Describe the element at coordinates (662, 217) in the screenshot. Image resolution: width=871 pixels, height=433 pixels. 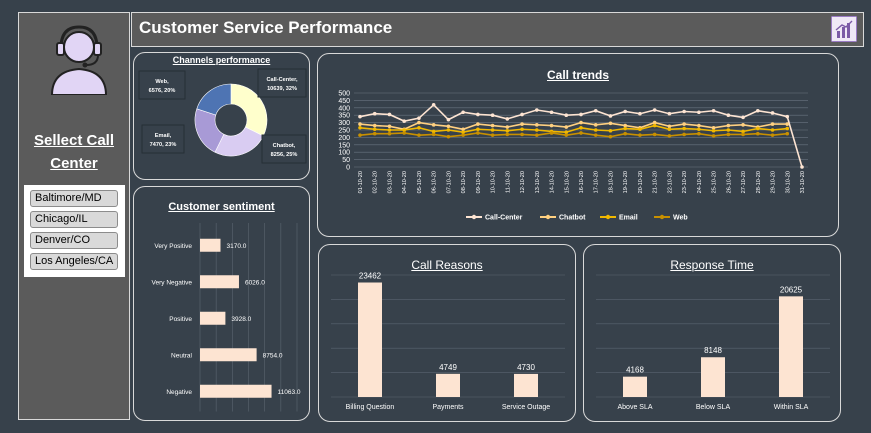
I see `legend-marker-web` at that location.